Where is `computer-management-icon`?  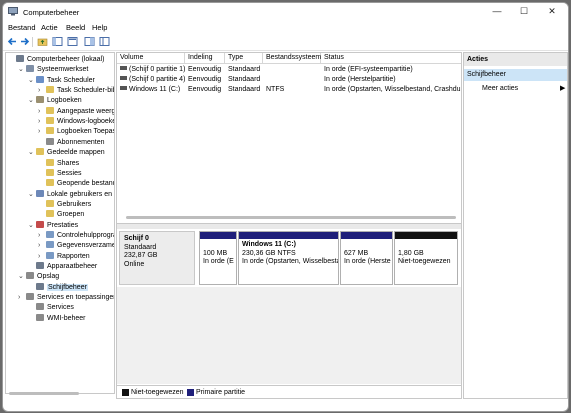 computer-management-icon is located at coordinates (13, 11).